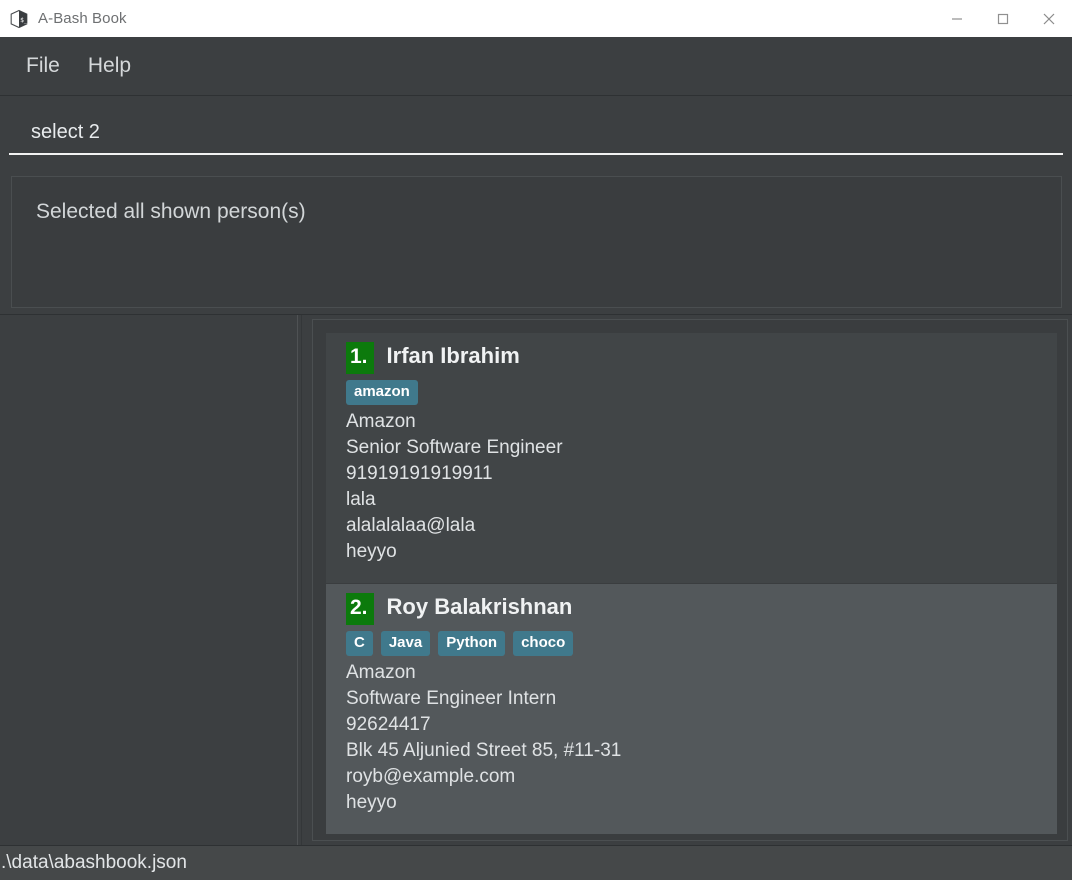  I want to click on person-name: Irfan Ibrahim, so click(453, 355).